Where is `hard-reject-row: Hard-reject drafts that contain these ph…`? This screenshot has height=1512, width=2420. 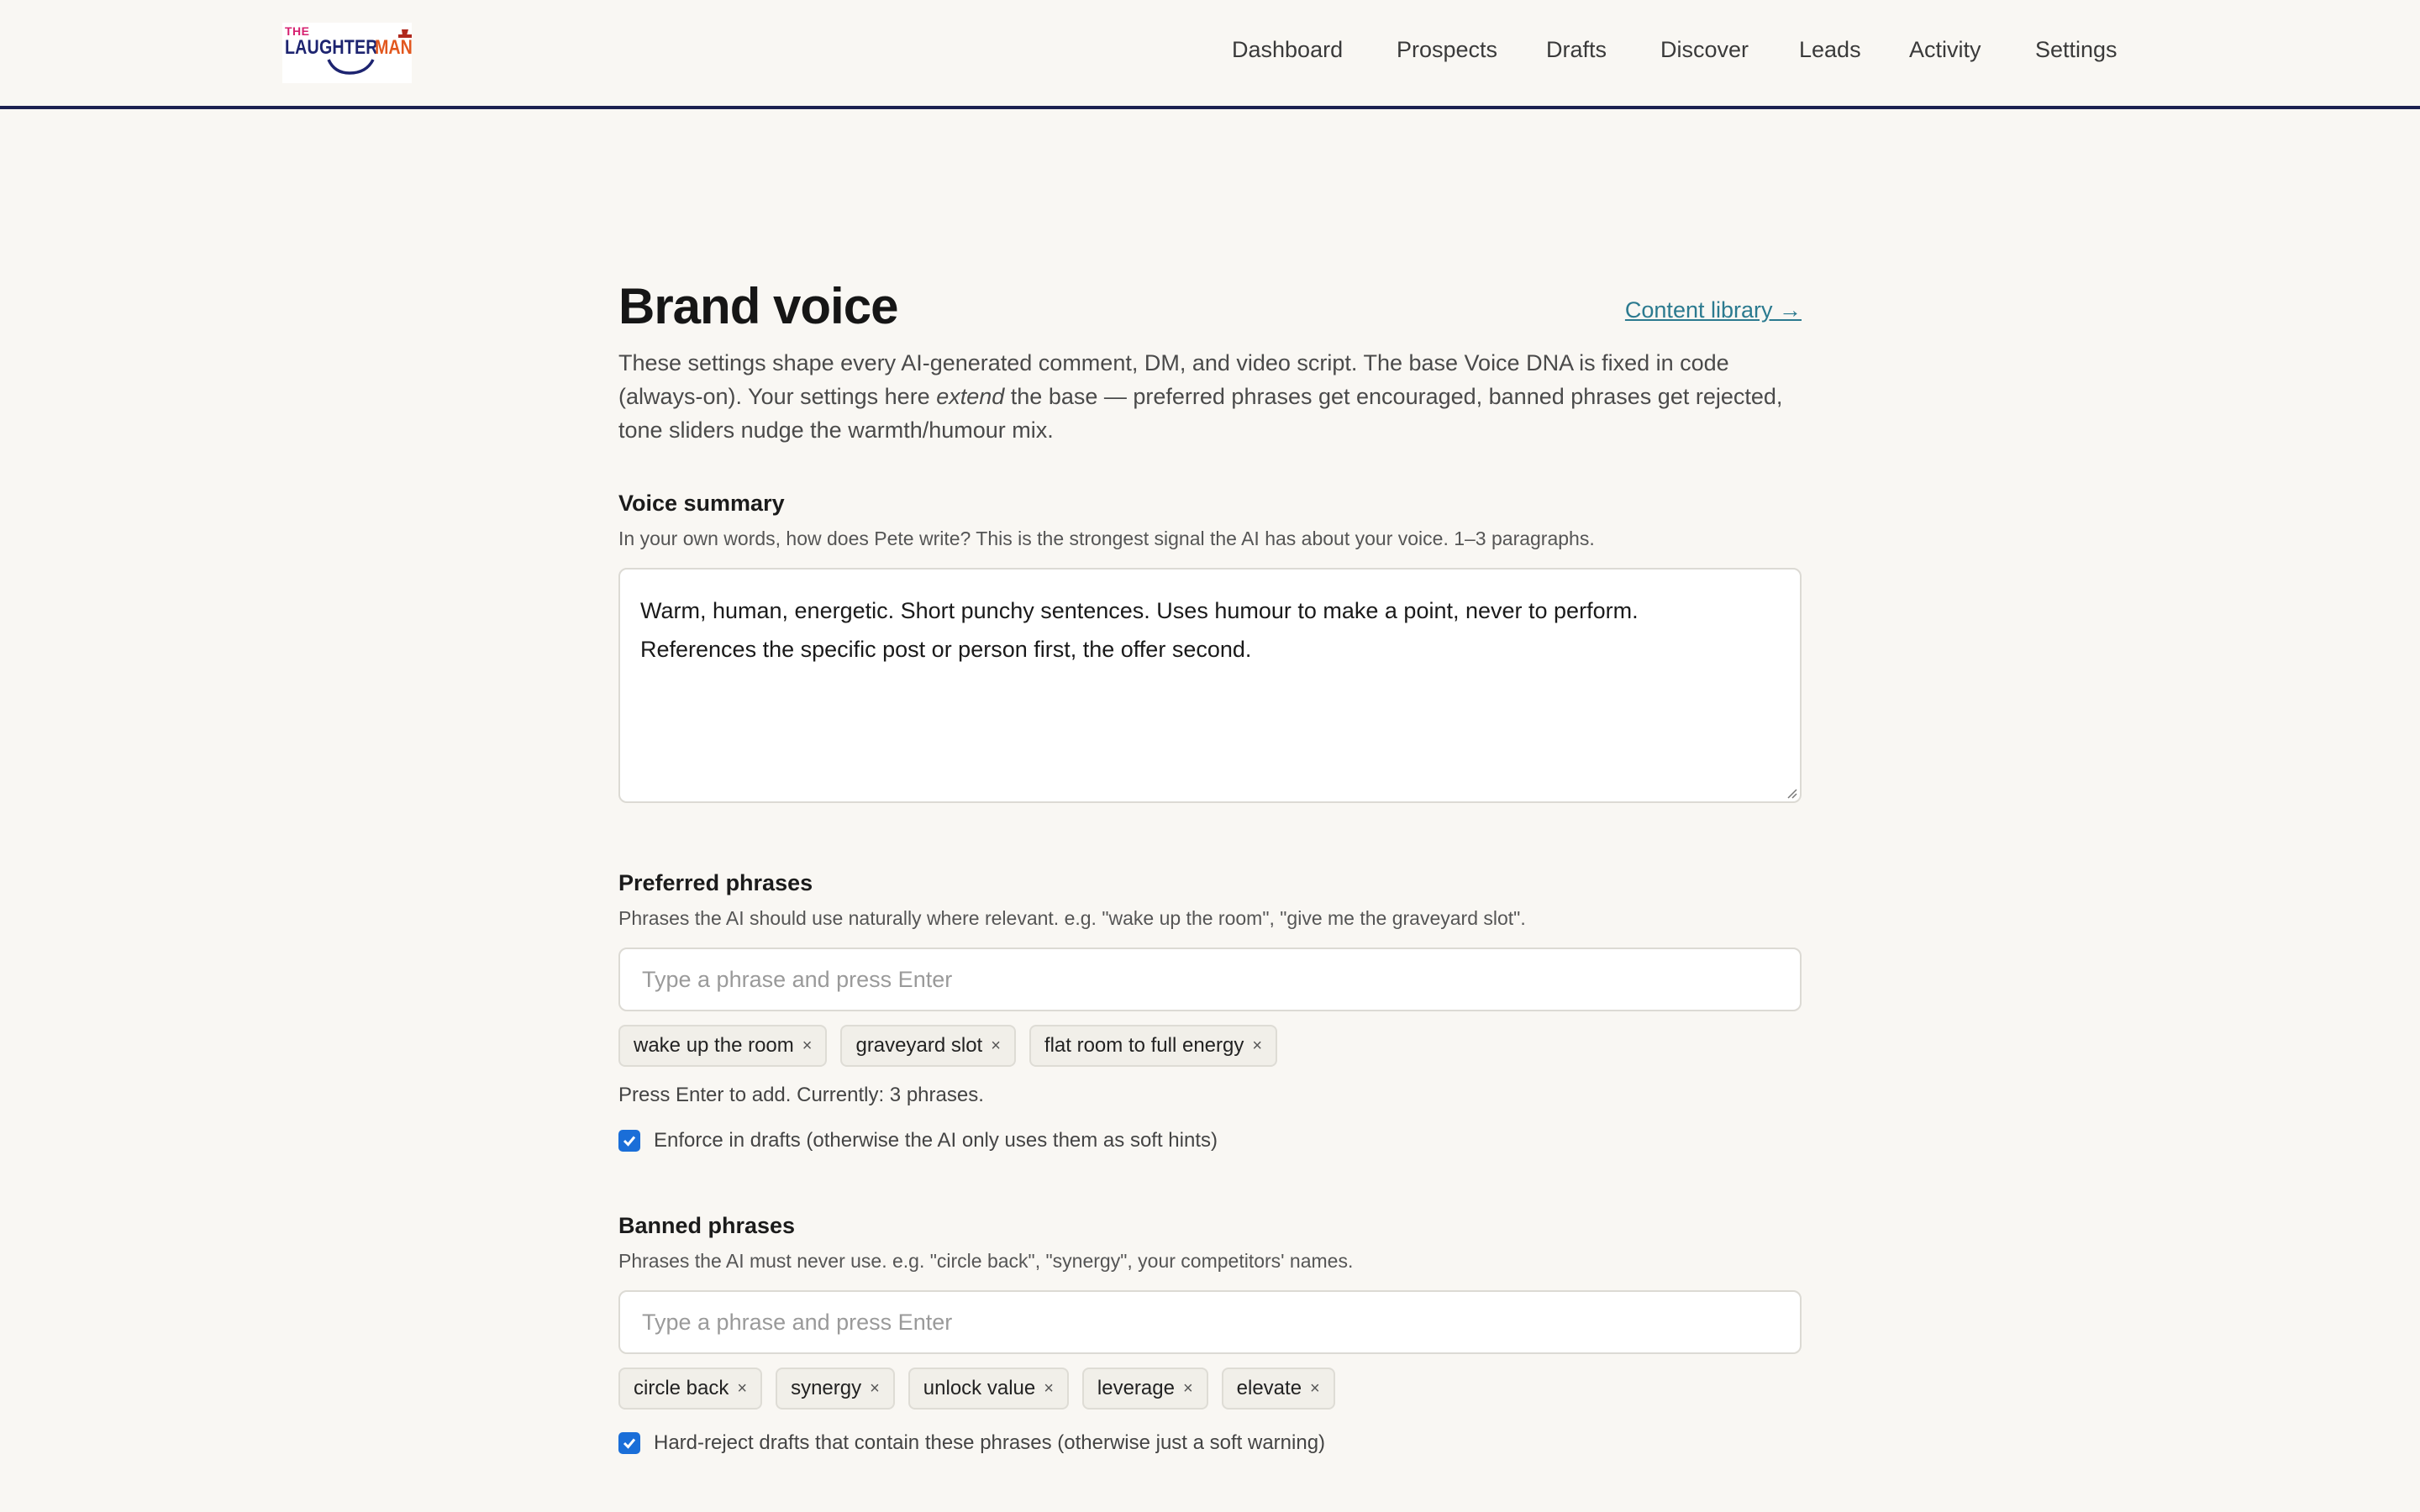 hard-reject-row: Hard-reject drafts that contain these ph… is located at coordinates (971, 1443).